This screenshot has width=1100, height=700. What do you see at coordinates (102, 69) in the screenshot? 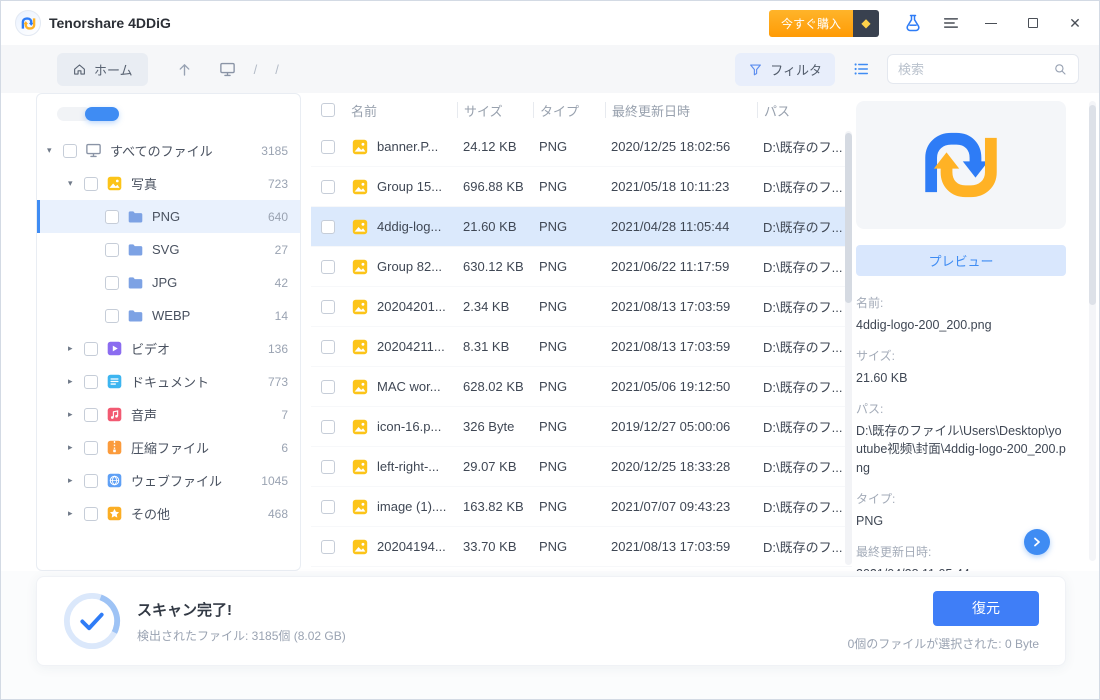
I see `home-button: ホーム` at bounding box center [102, 69].